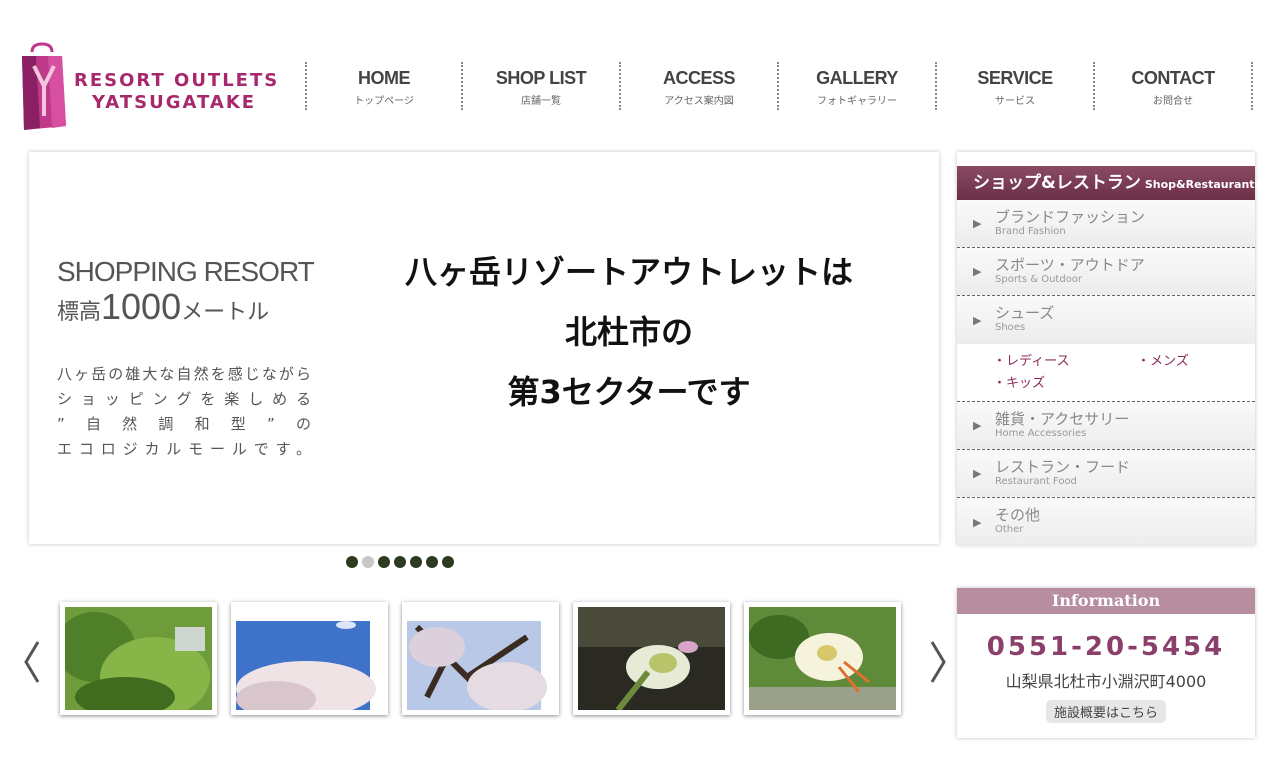 This screenshot has height=760, width=1280. Describe the element at coordinates (32, 662) in the screenshot. I see `chevron-left-icon` at that location.